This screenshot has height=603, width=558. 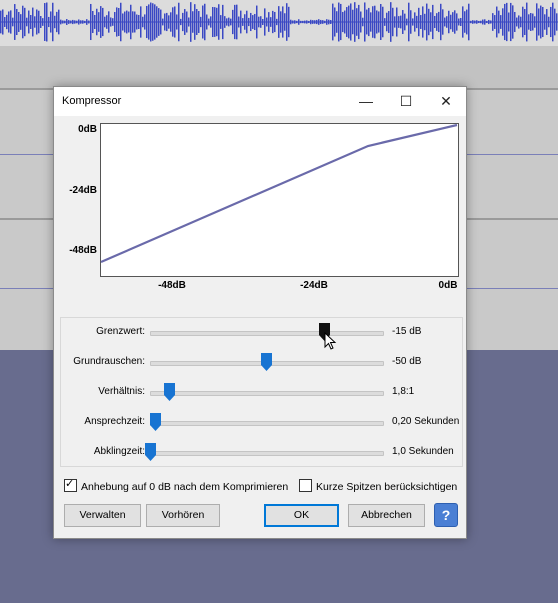 What do you see at coordinates (102, 515) in the screenshot?
I see `manage-button: Verwalten` at bounding box center [102, 515].